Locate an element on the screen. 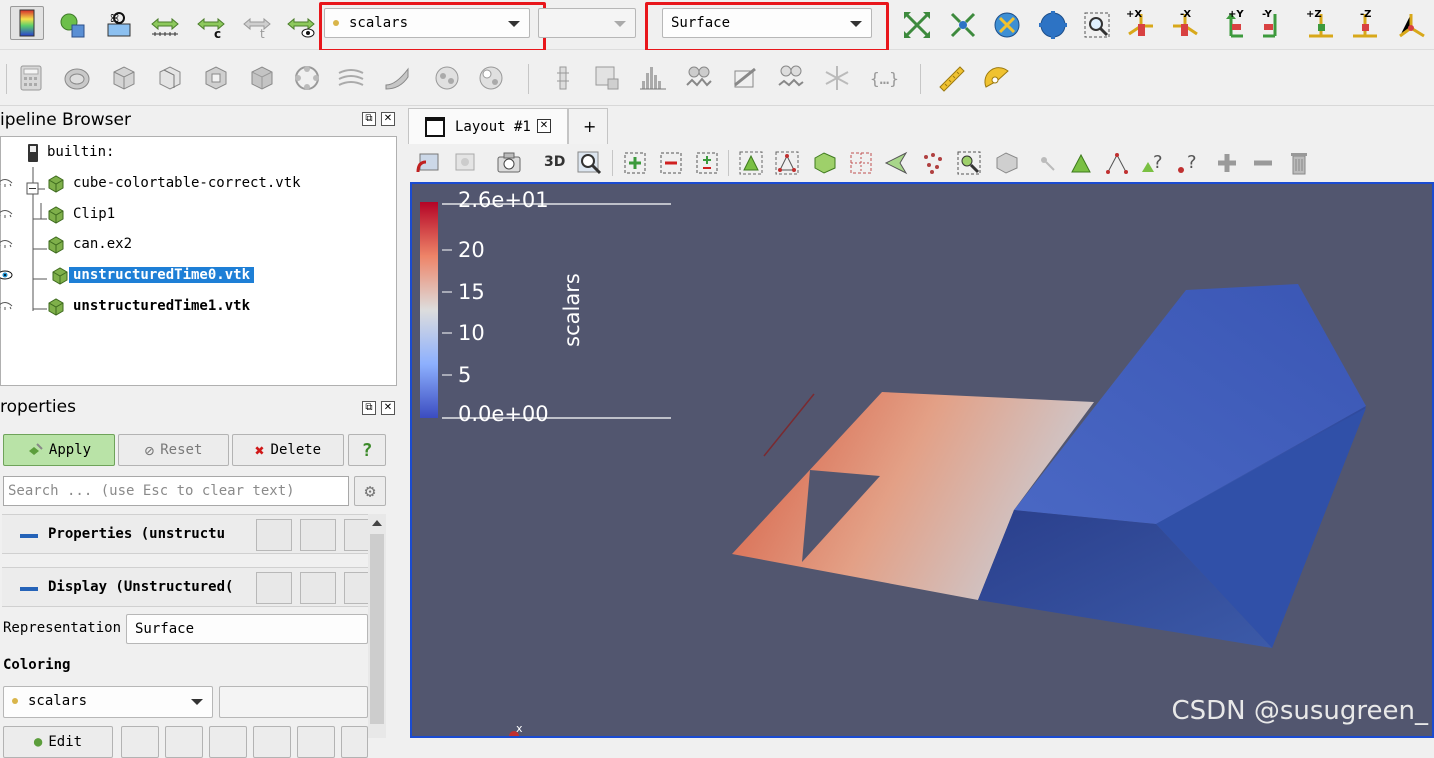 Image resolution: width=1434 pixels, height=758 pixels. shrink-selection-icon is located at coordinates (1263, 163).